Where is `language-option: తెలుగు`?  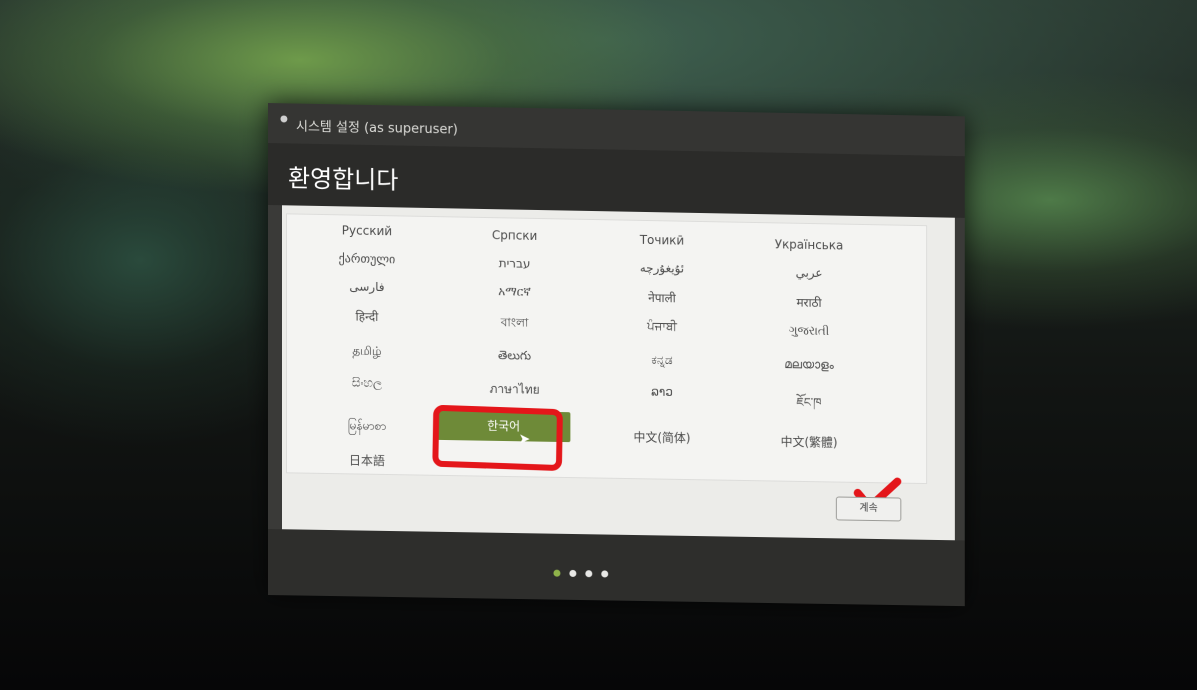 language-option: తెలుగు is located at coordinates (515, 356).